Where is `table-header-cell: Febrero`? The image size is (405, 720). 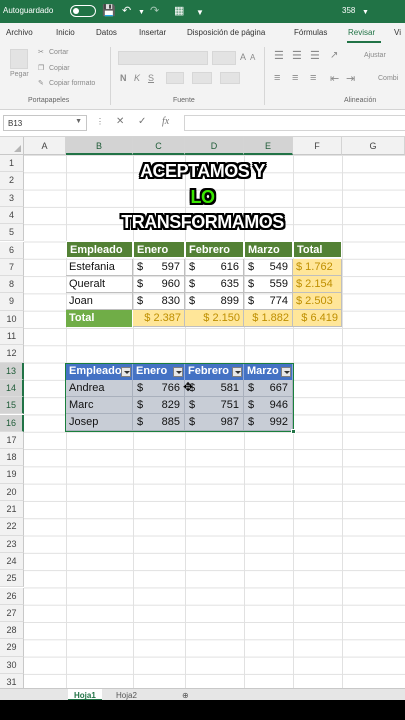 table-header-cell: Febrero is located at coordinates (214, 250).